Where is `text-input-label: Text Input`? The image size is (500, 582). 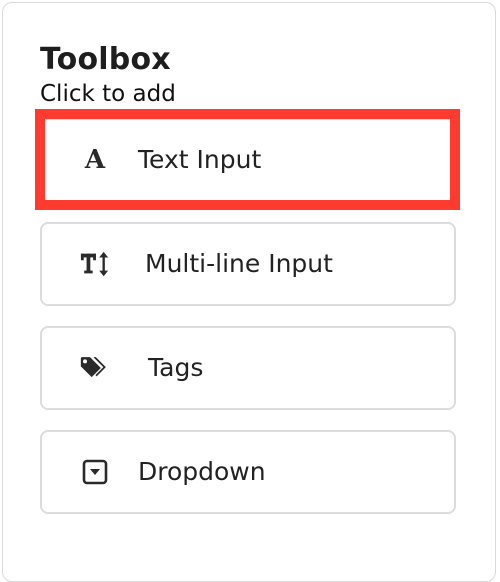
text-input-label: Text Input is located at coordinates (200, 159).